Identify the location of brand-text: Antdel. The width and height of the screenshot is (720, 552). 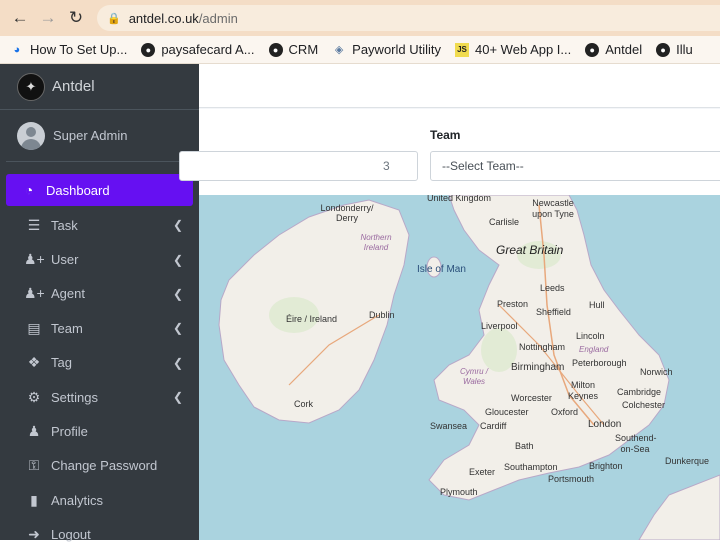
(73, 86).